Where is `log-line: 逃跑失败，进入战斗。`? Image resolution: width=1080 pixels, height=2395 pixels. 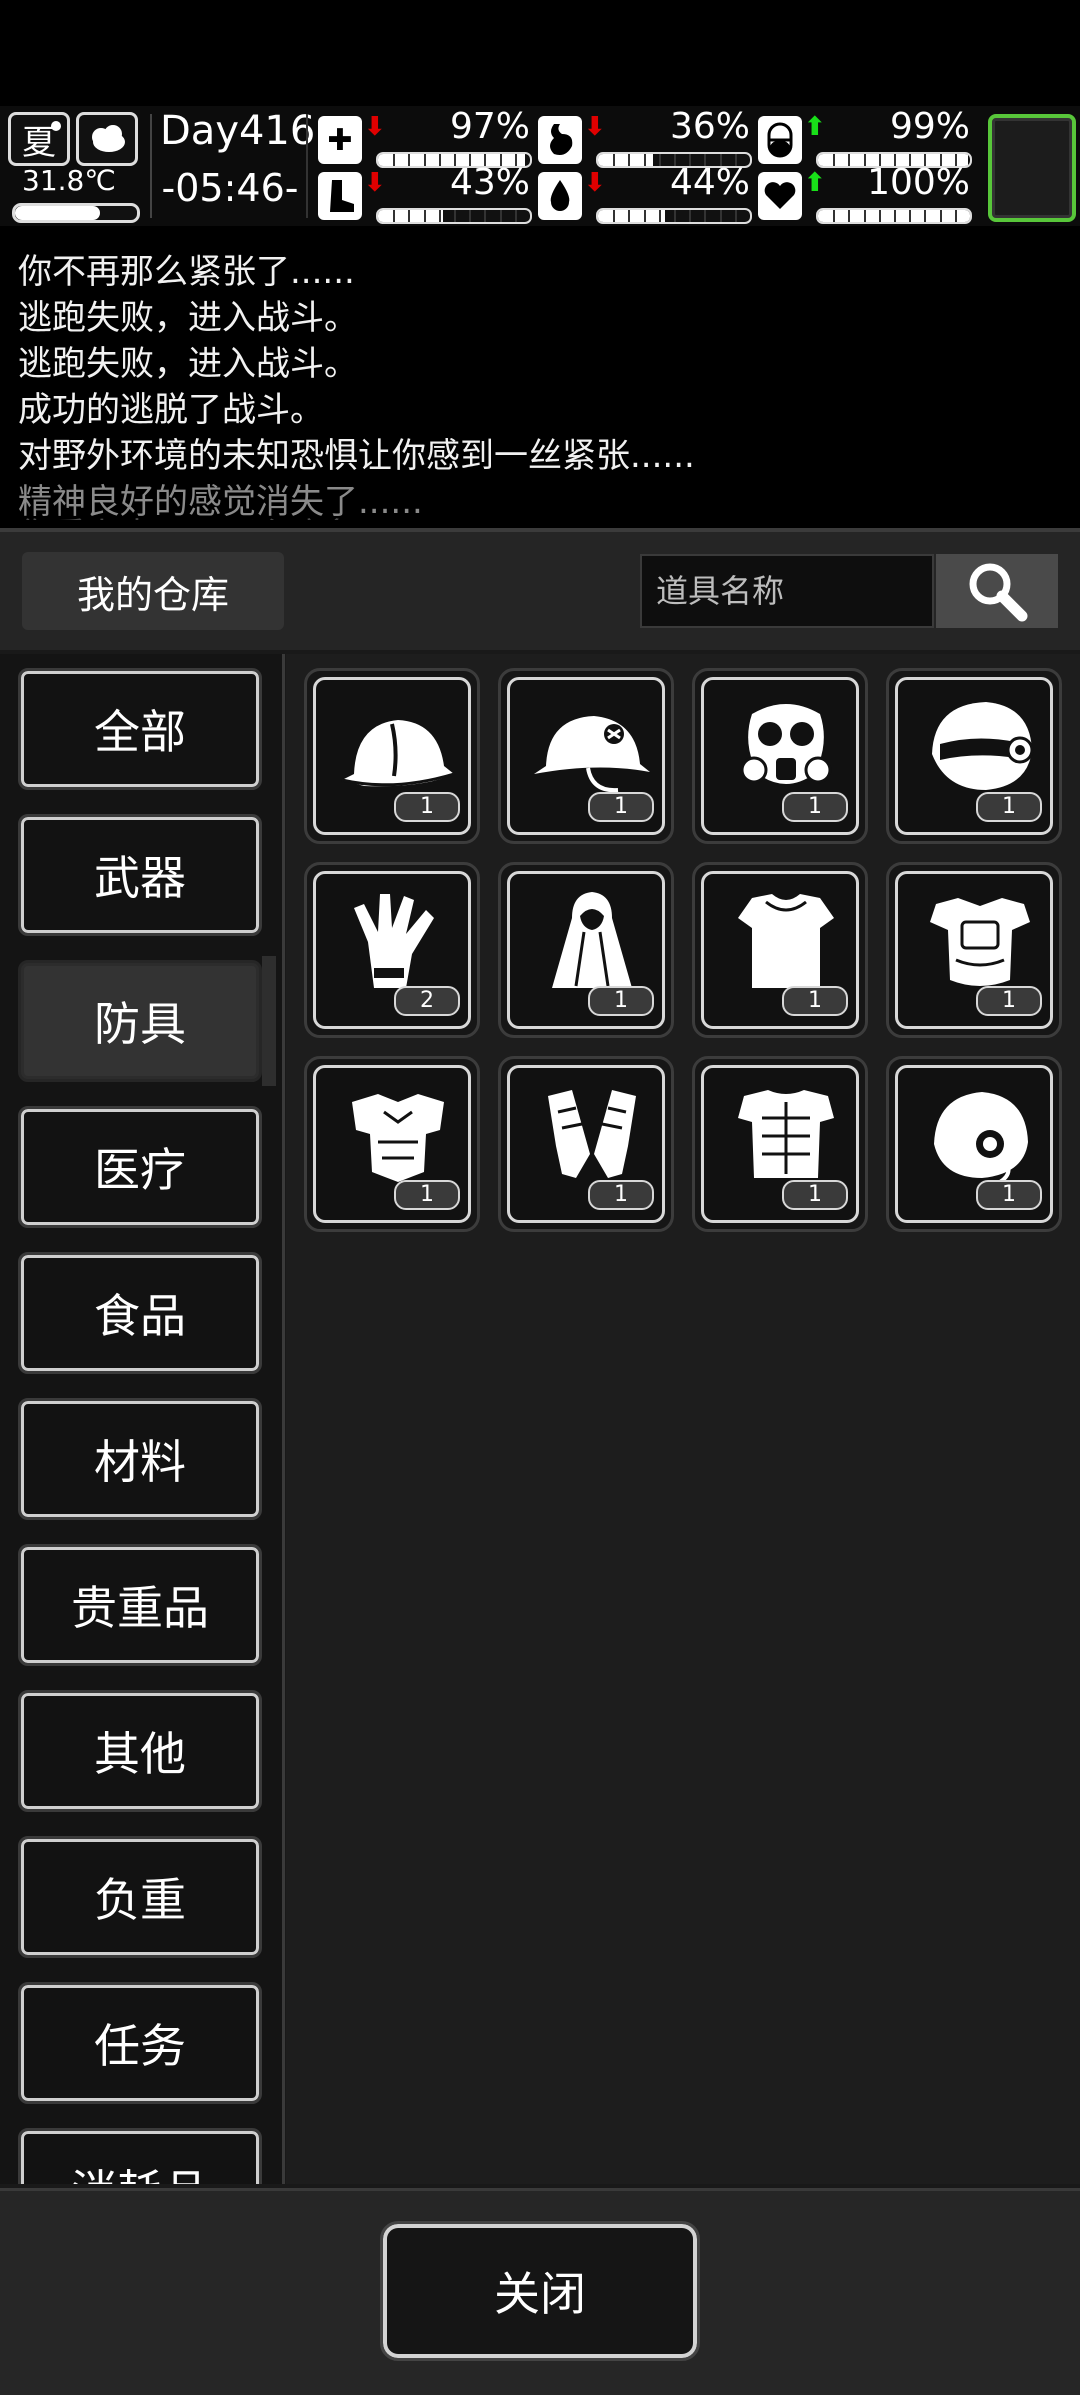 log-line: 逃跑失败，进入战斗。 is located at coordinates (188, 318).